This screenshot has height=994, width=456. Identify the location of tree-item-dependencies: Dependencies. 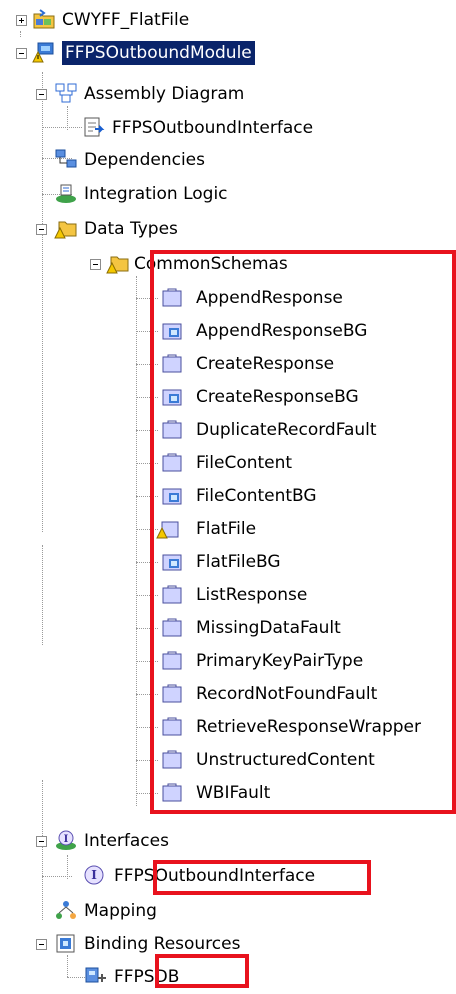
(160, 160).